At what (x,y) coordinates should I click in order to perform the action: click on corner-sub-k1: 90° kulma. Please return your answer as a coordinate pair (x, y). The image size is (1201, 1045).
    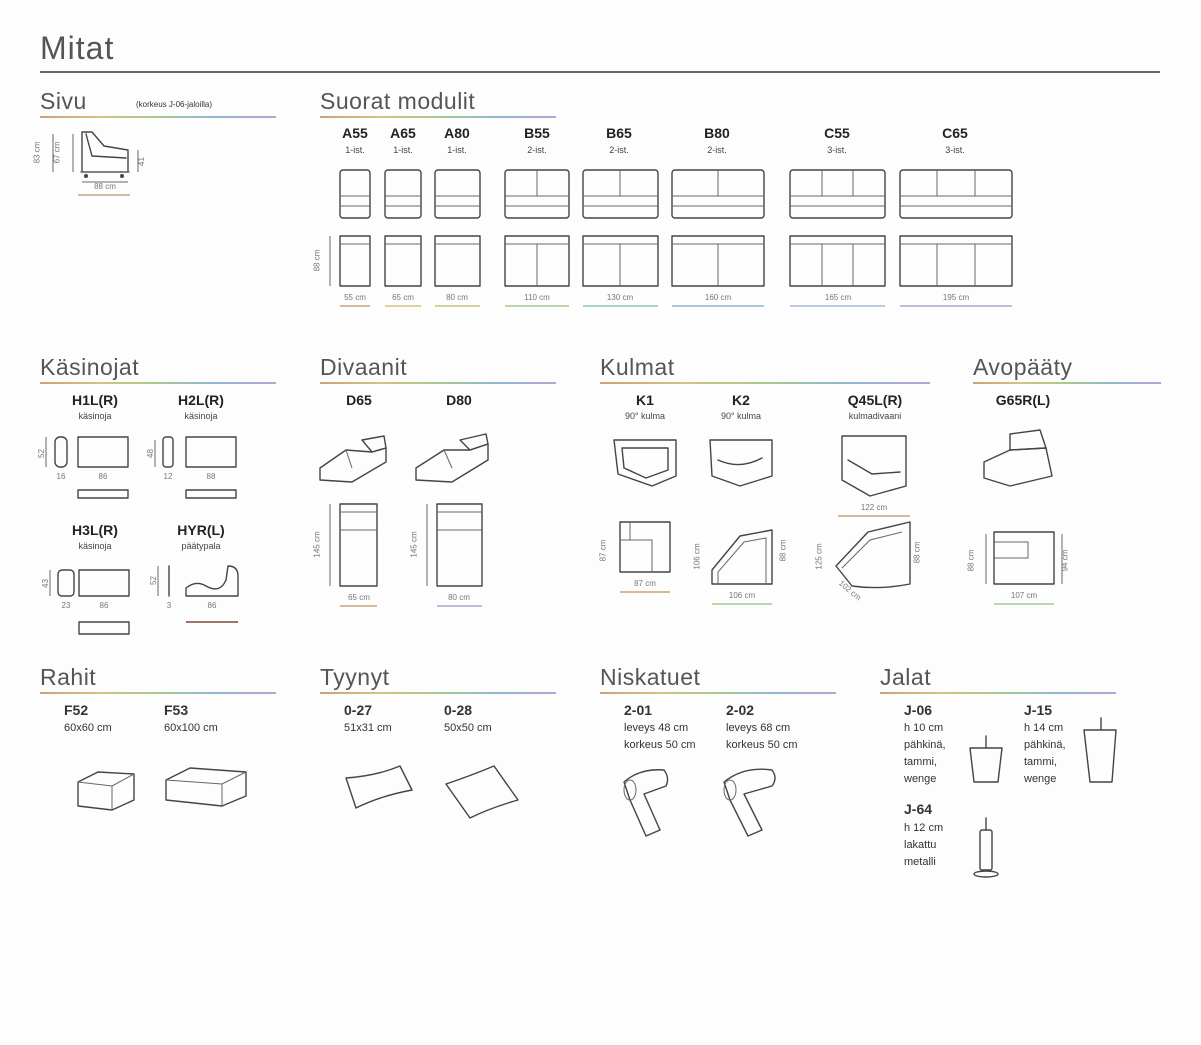
    Looking at the image, I should click on (645, 416).